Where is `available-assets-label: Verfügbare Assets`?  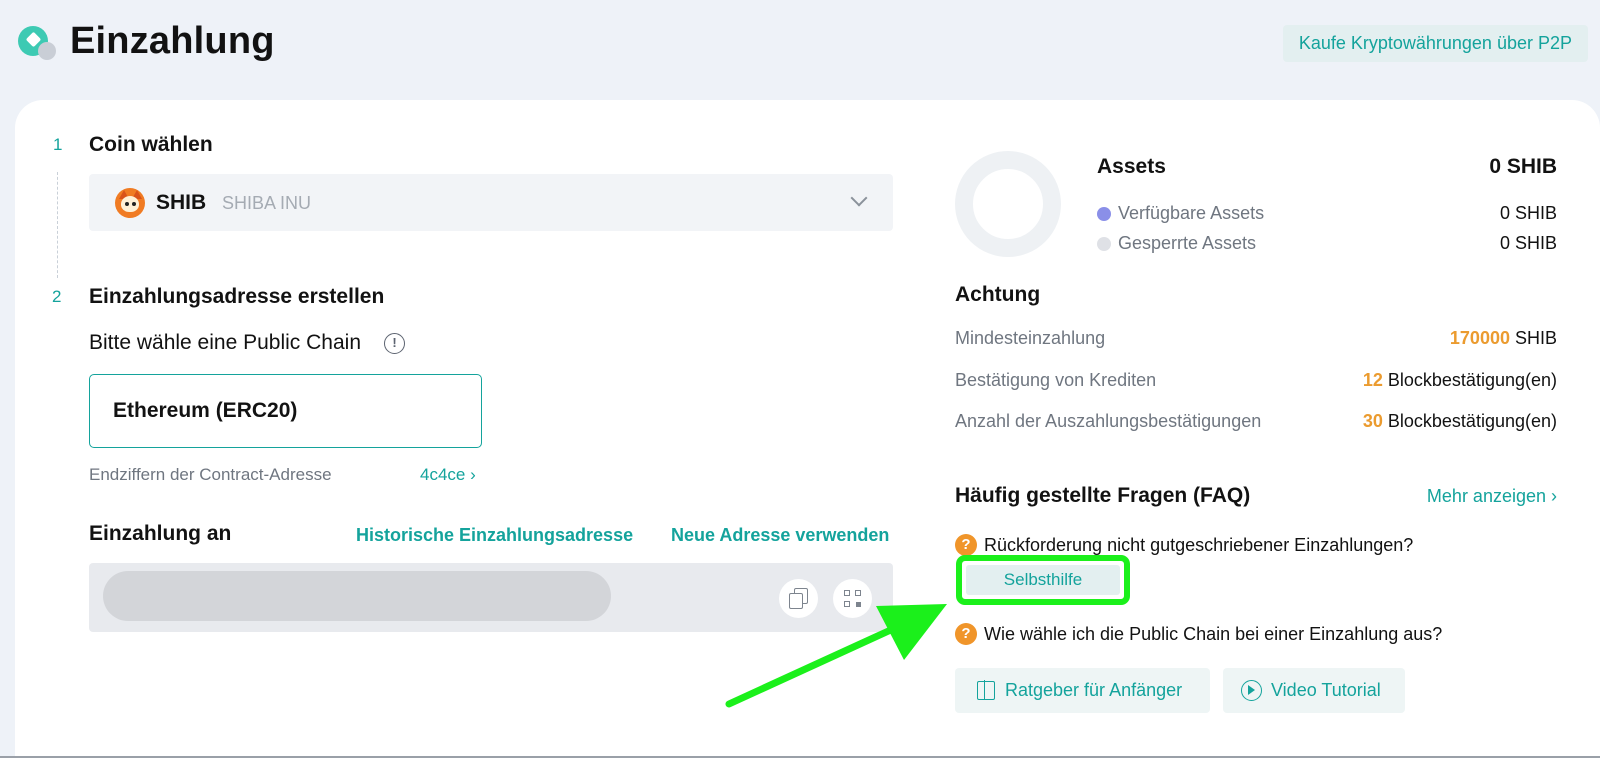
available-assets-label: Verfügbare Assets is located at coordinates (1191, 213).